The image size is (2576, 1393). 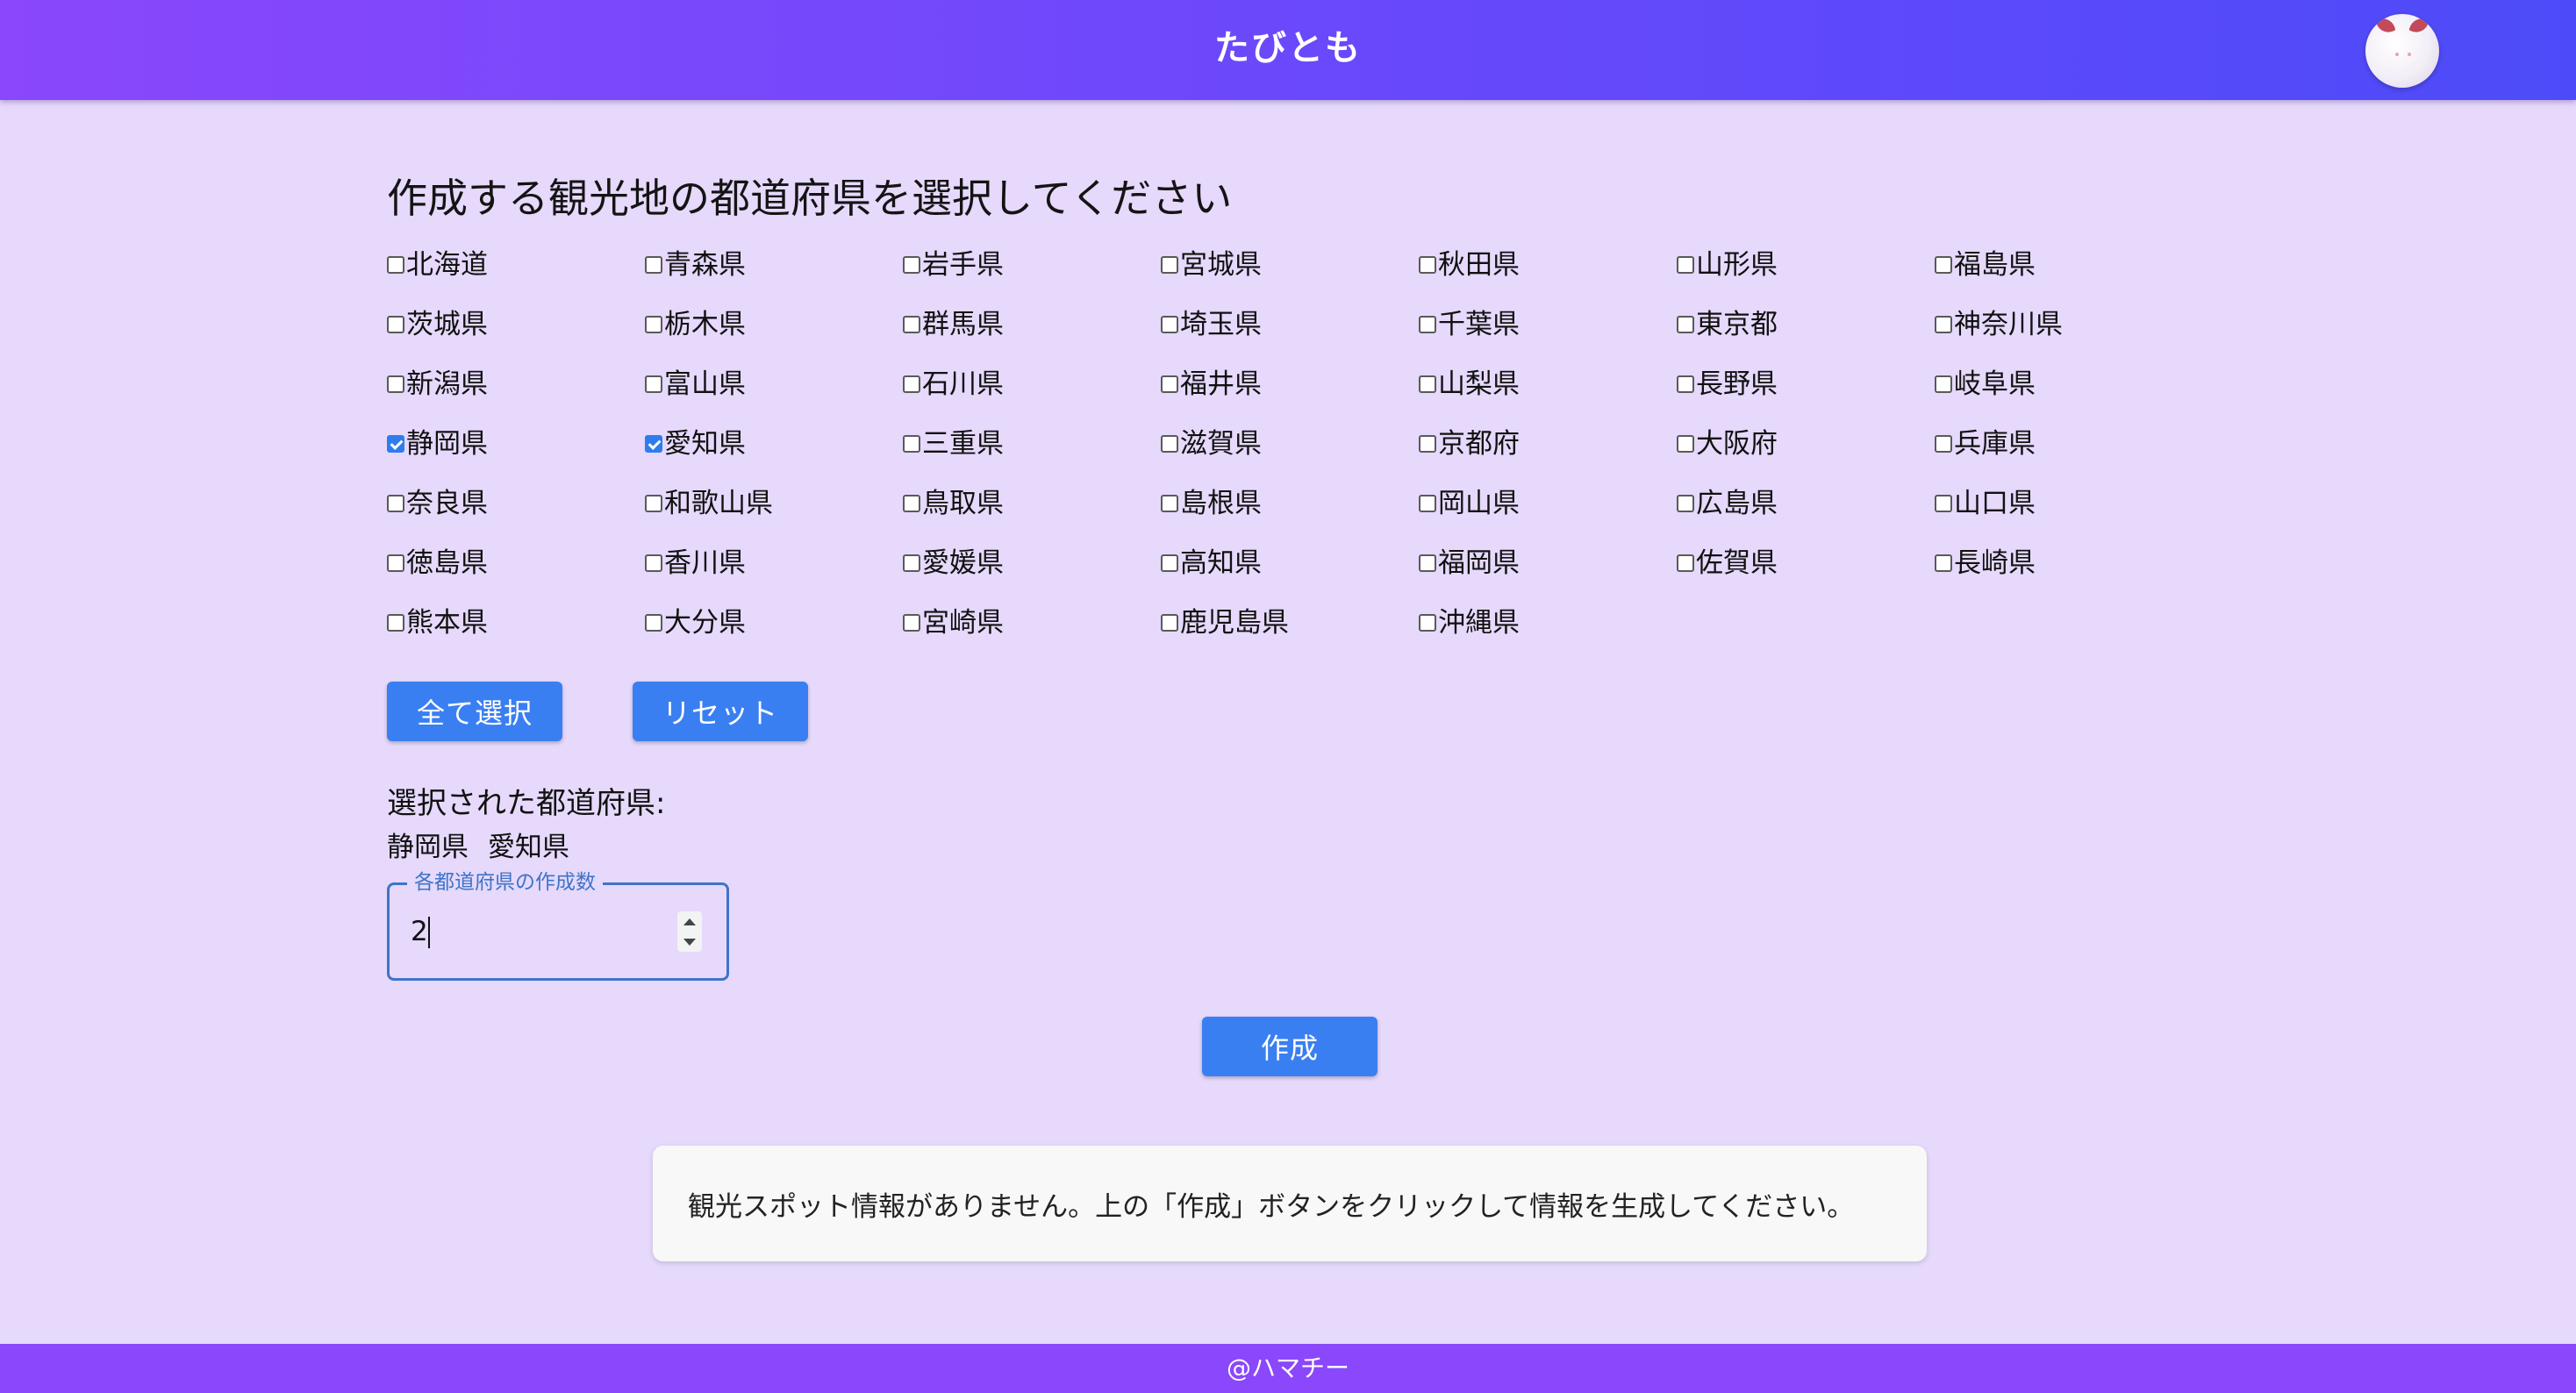 I want to click on prefecture-checkbox-item: 栃木県, so click(x=774, y=336).